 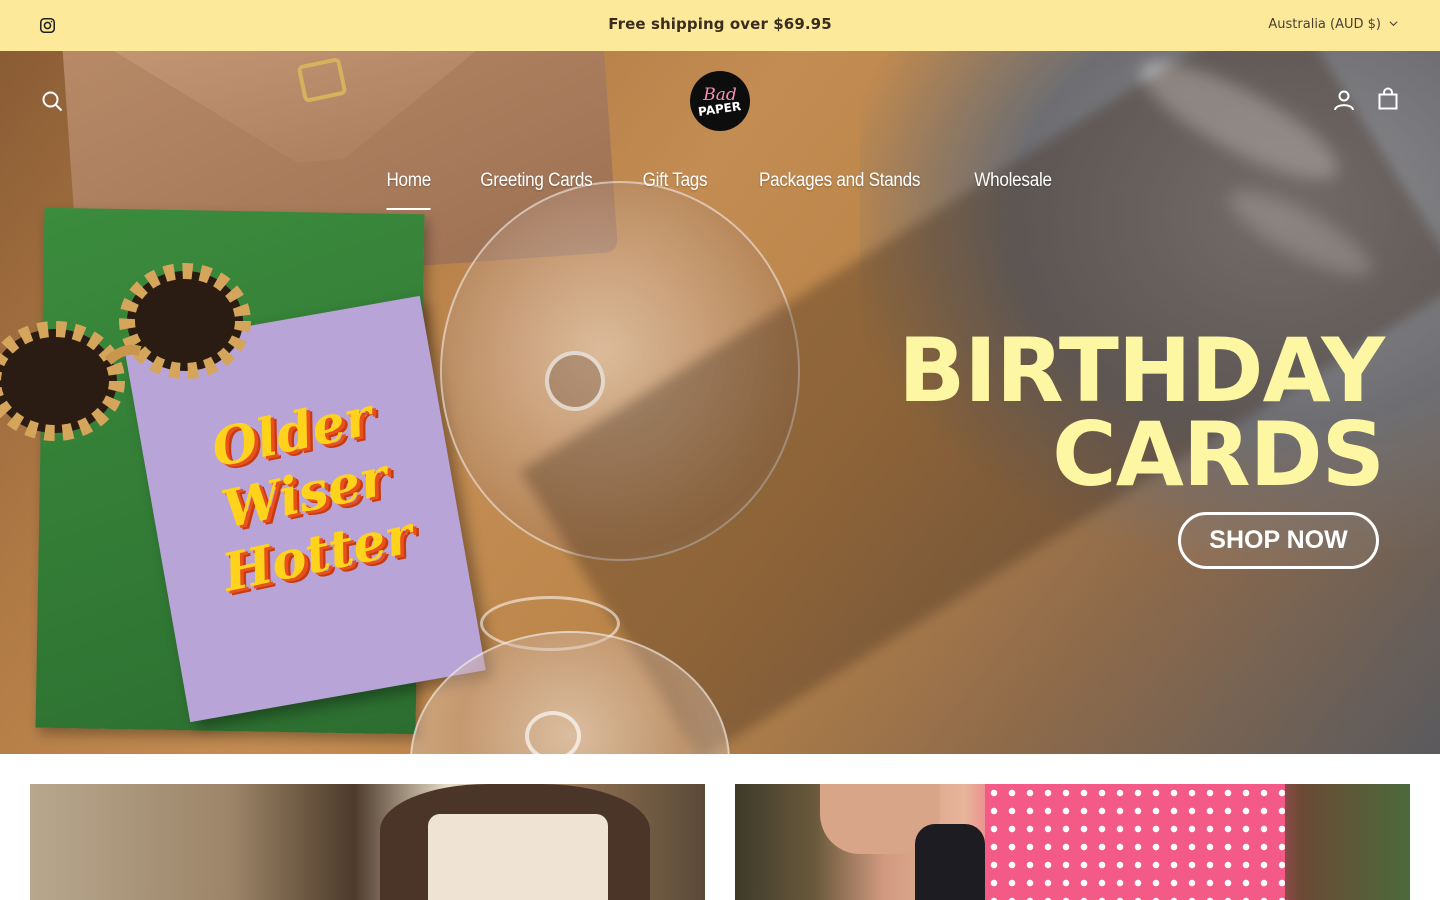 What do you see at coordinates (367, 842) in the screenshot?
I see `feature-tile-left` at bounding box center [367, 842].